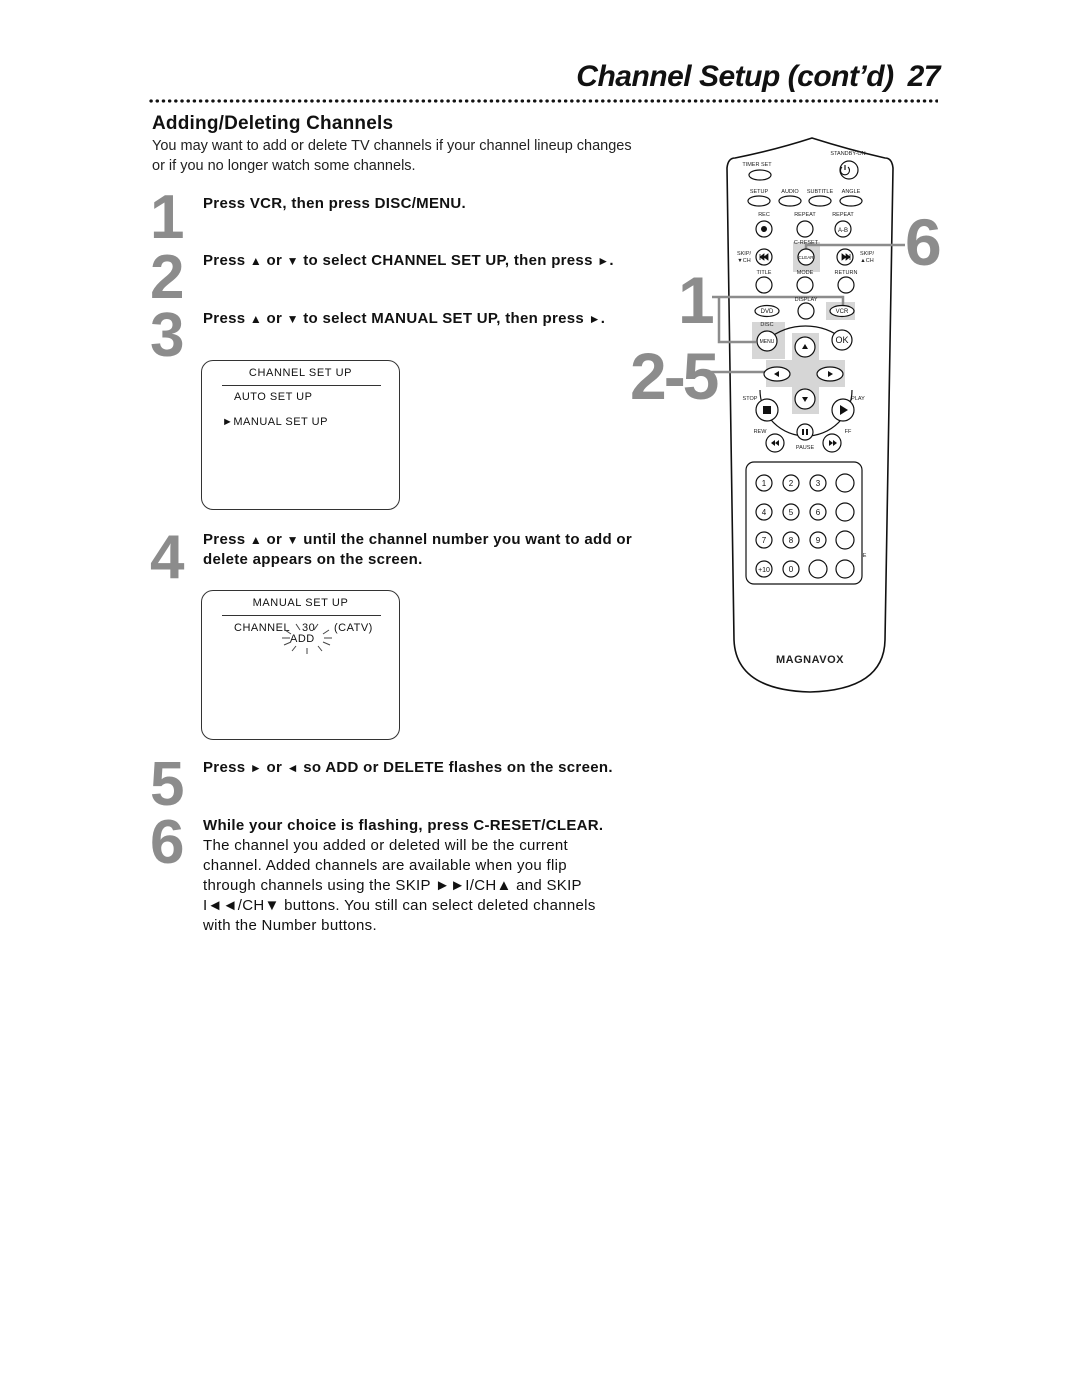 Image resolution: width=1080 pixels, height=1397 pixels. Describe the element at coordinates (167, 557) in the screenshot. I see `step-number-4: 4` at that location.